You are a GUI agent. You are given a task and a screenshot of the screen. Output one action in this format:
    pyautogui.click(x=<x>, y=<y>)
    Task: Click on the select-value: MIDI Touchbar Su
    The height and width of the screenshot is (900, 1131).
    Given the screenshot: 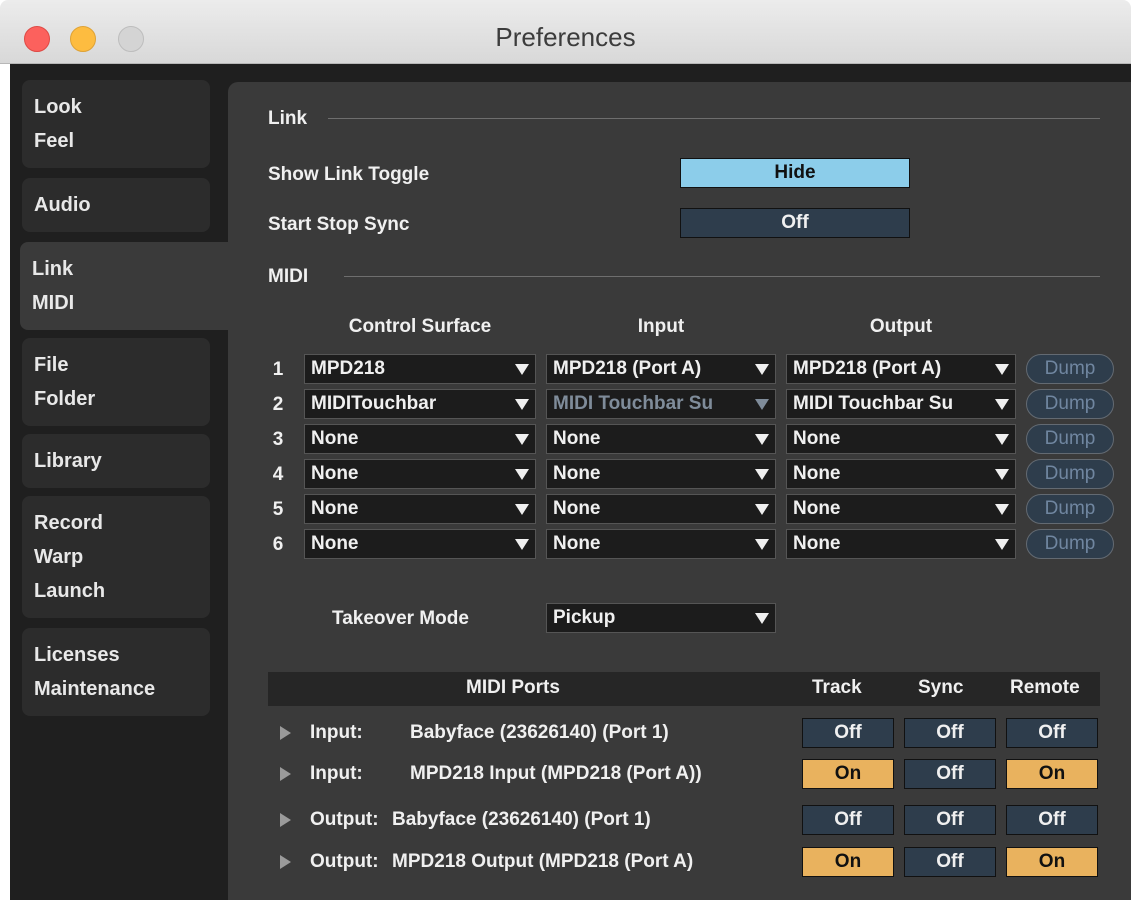 What is the action you would take?
    pyautogui.click(x=633, y=403)
    